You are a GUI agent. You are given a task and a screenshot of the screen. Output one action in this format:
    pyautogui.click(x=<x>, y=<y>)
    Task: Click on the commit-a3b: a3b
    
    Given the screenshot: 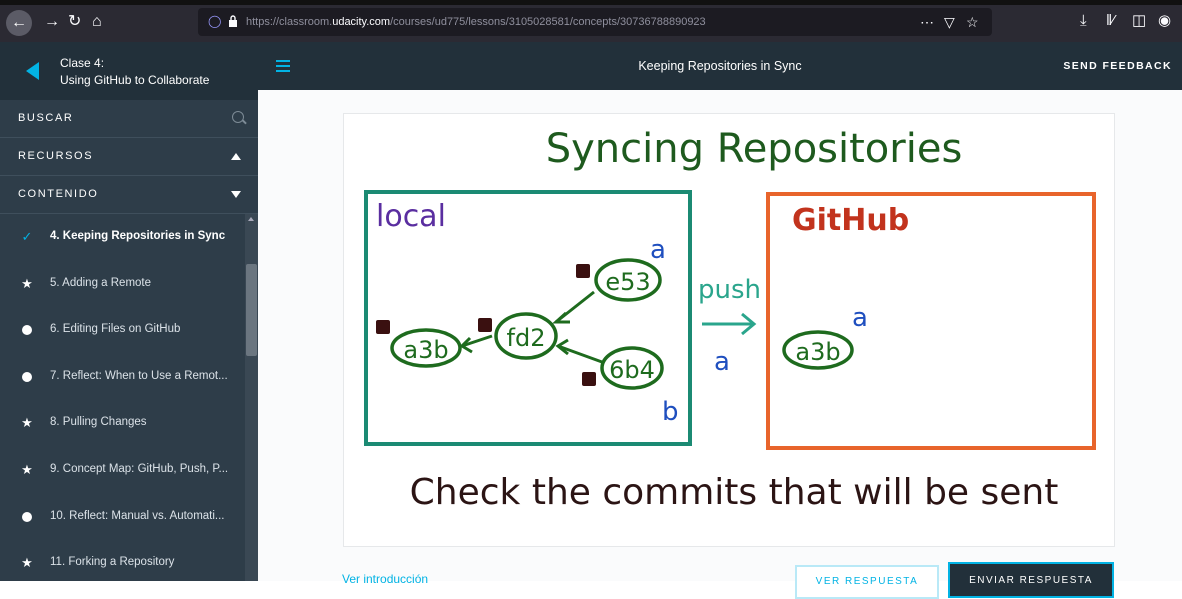 What is the action you would take?
    pyautogui.click(x=426, y=348)
    